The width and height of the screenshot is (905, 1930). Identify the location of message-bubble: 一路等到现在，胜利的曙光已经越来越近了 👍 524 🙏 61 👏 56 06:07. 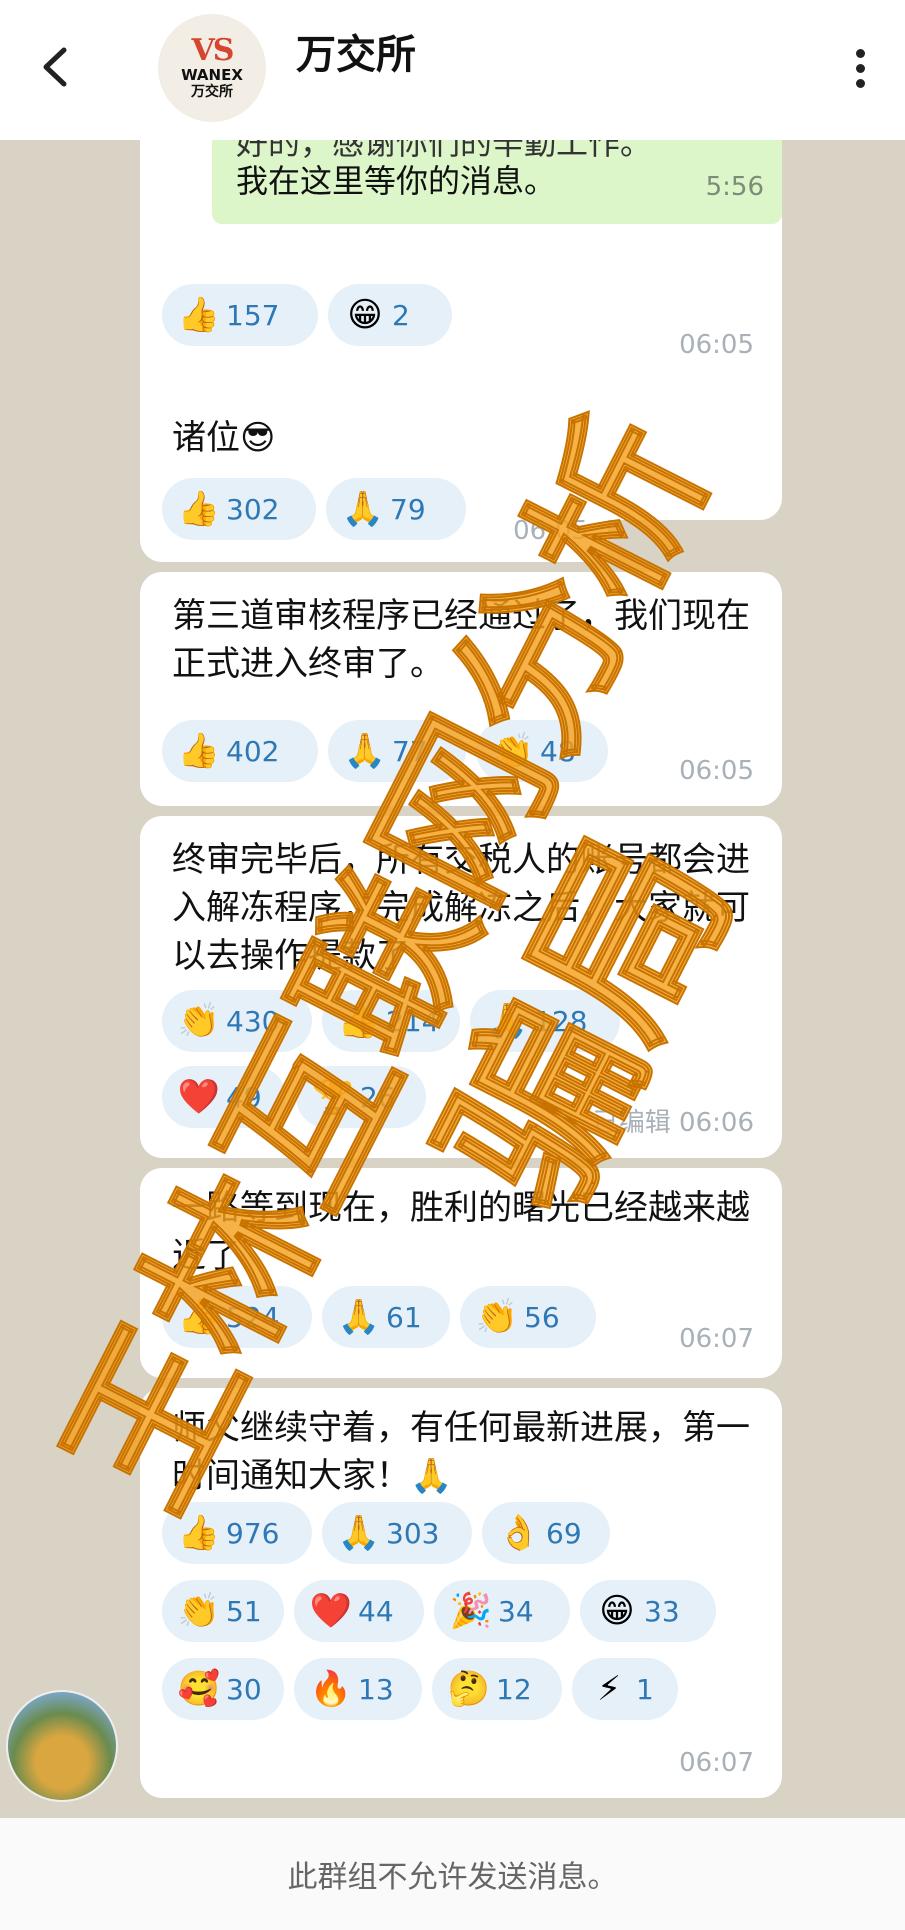
(461, 1273).